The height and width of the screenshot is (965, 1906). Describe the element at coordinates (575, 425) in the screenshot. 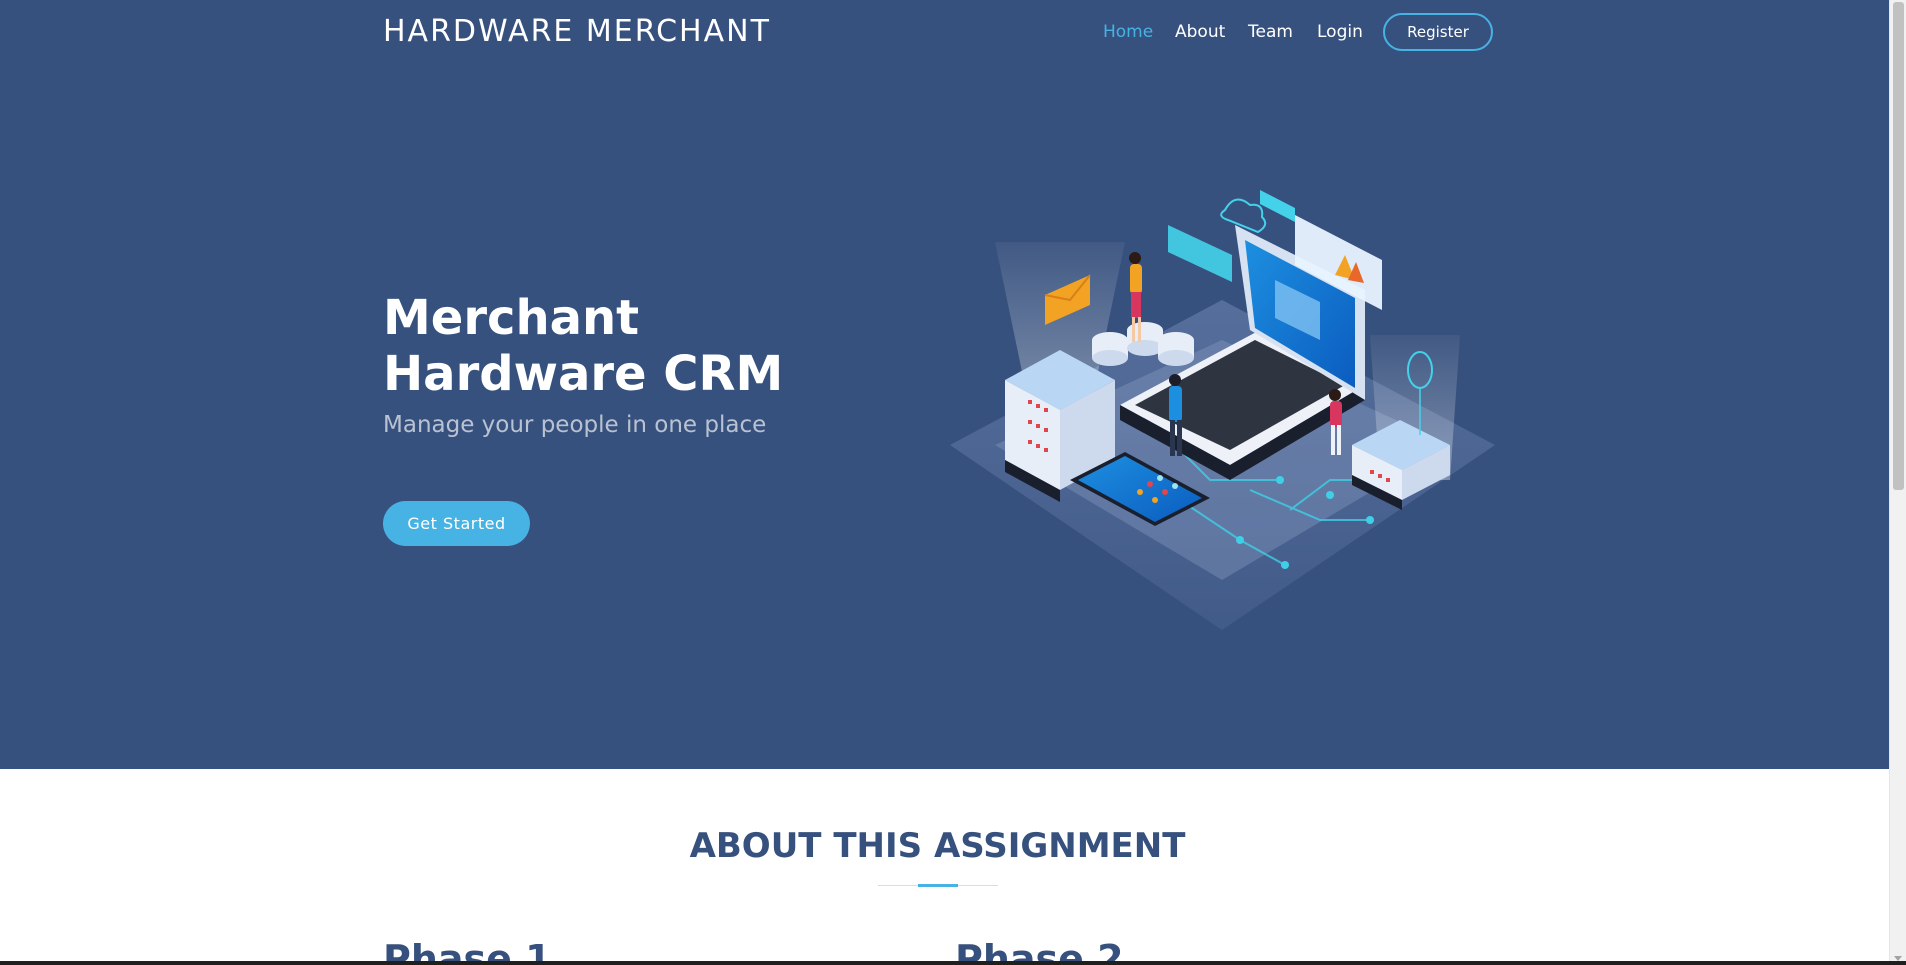

I see `hero-subtitle: Manage your people in one place` at that location.